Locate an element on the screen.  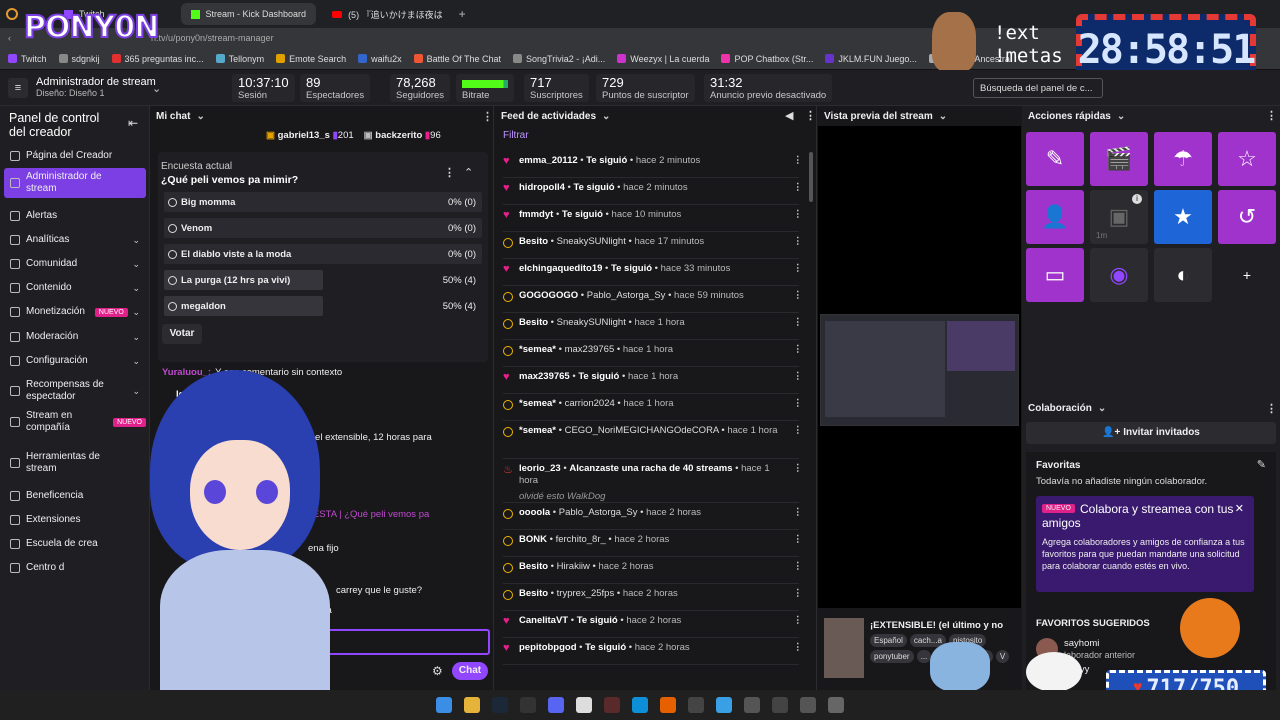
feed-username: emma_20112 is located at coordinates (548, 160).